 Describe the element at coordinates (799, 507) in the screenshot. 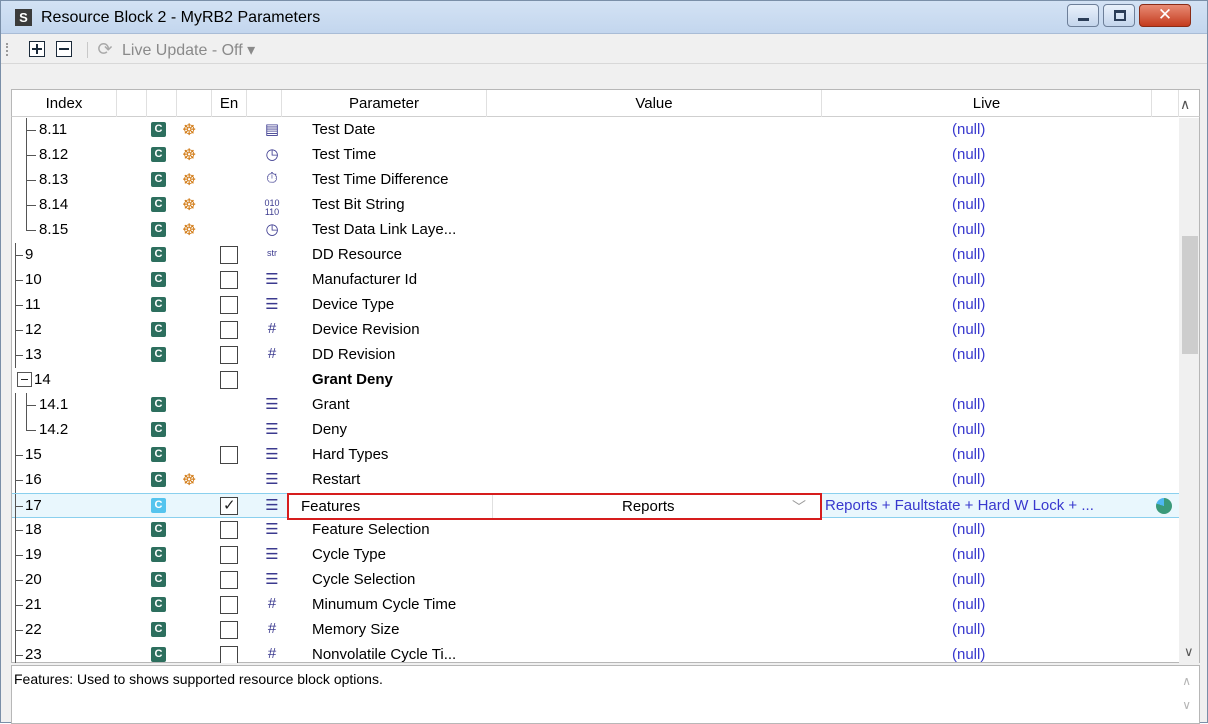

I see `chevron-down-icon: ﹀` at that location.